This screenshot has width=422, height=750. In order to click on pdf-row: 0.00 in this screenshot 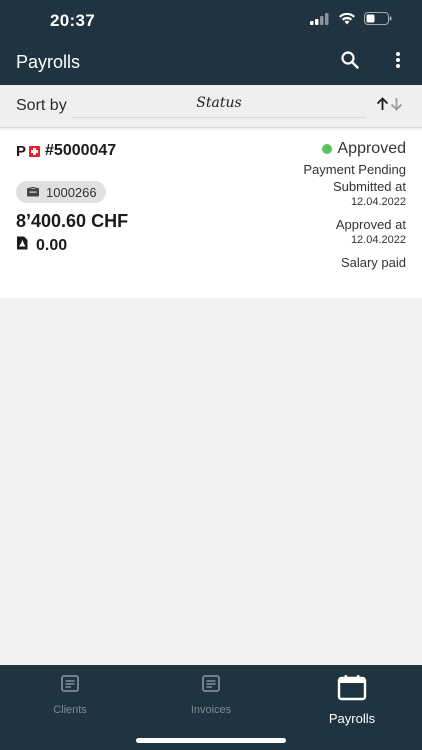, I will do `click(41, 245)`.